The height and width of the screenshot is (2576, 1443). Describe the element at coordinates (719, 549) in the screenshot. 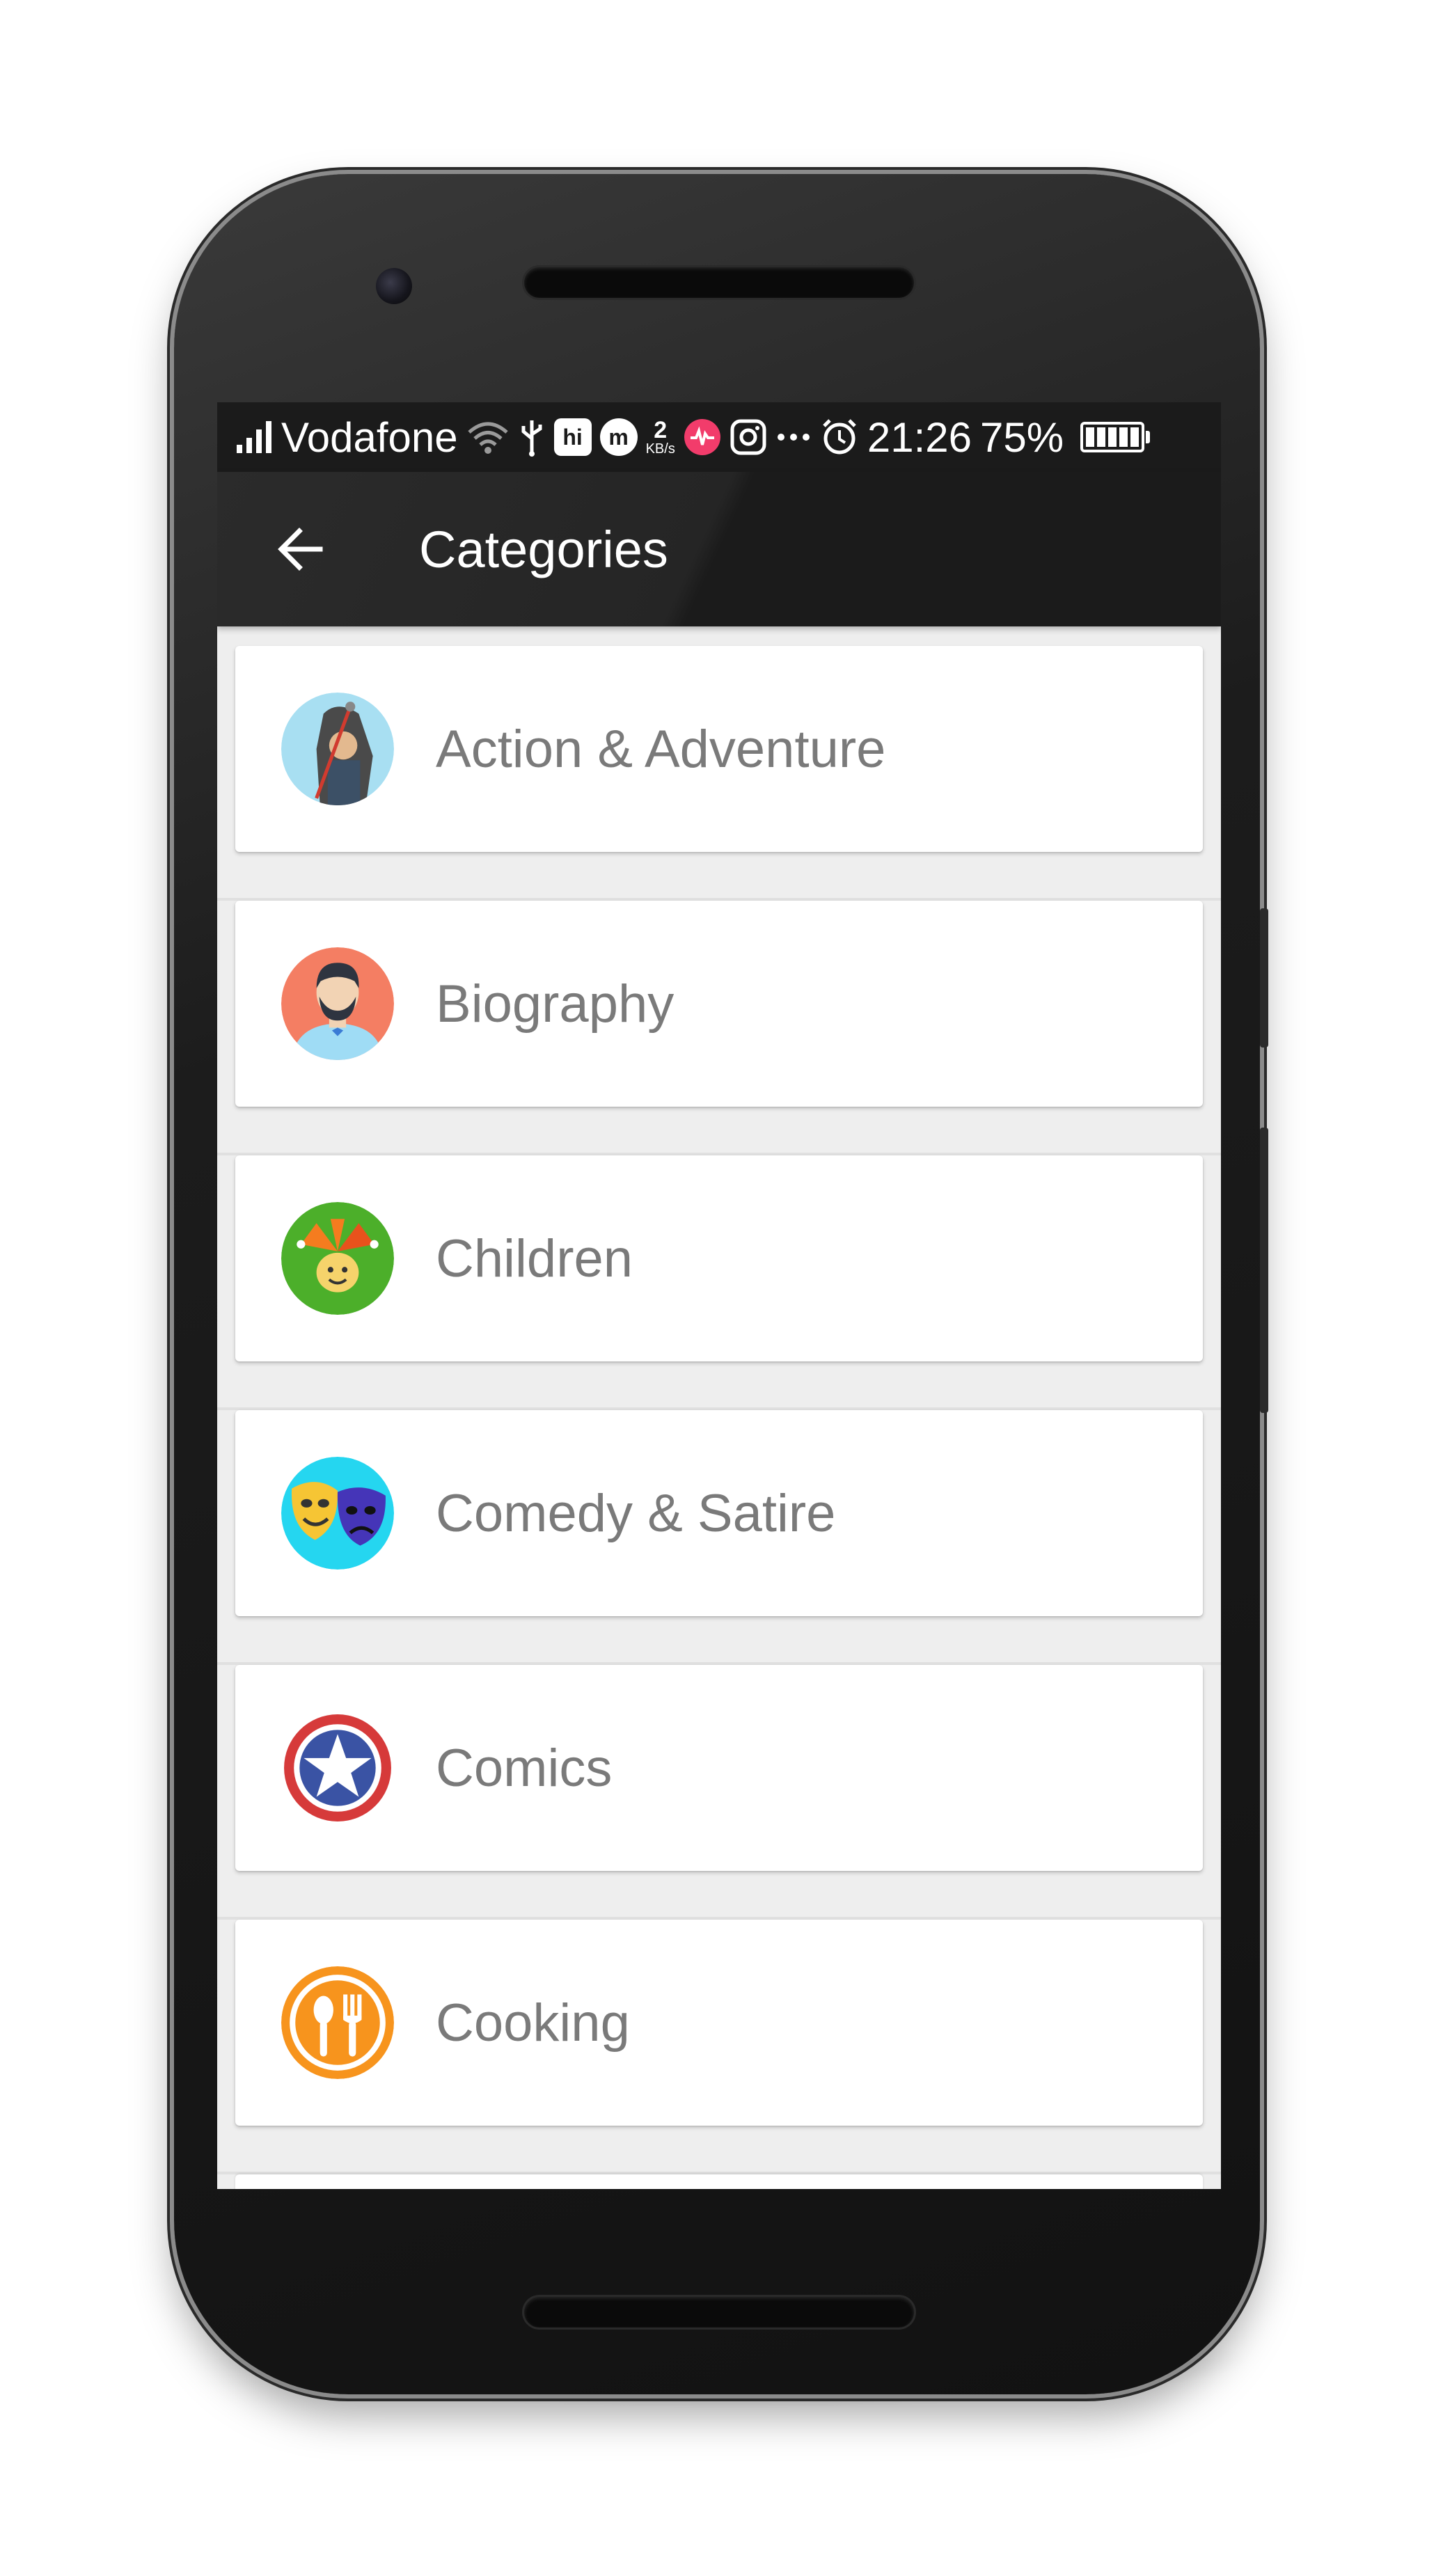

I see `app-bar: Categories` at that location.